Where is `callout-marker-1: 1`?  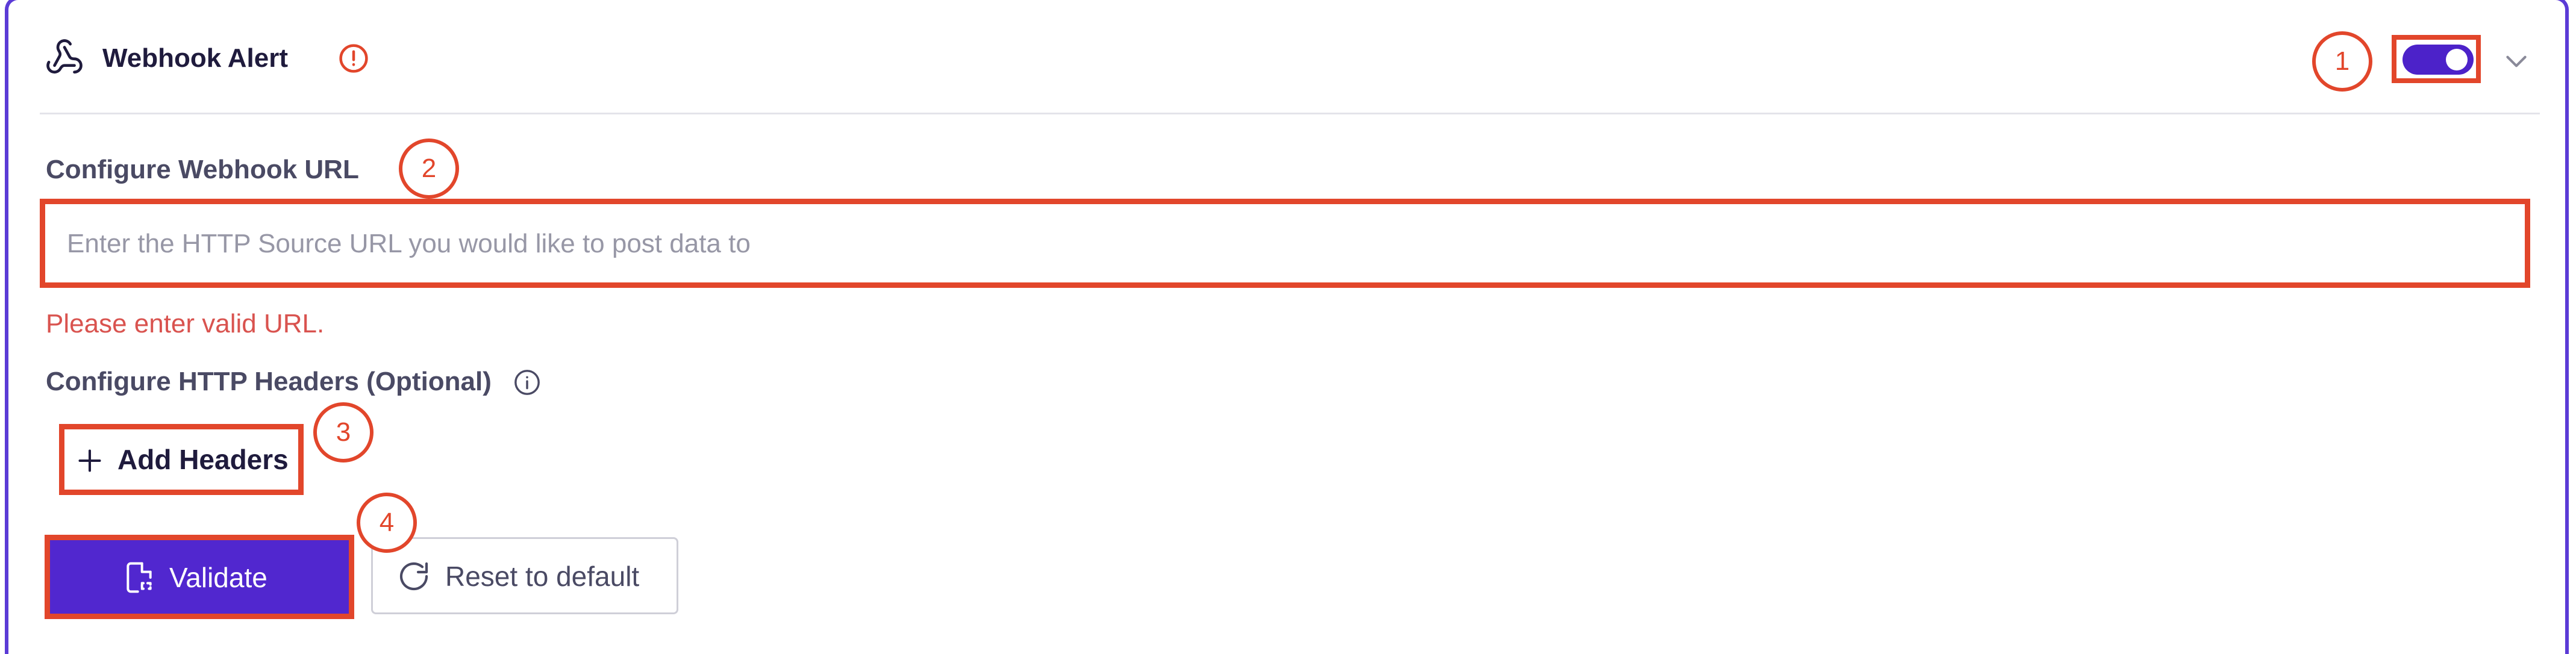 callout-marker-1: 1 is located at coordinates (2342, 61).